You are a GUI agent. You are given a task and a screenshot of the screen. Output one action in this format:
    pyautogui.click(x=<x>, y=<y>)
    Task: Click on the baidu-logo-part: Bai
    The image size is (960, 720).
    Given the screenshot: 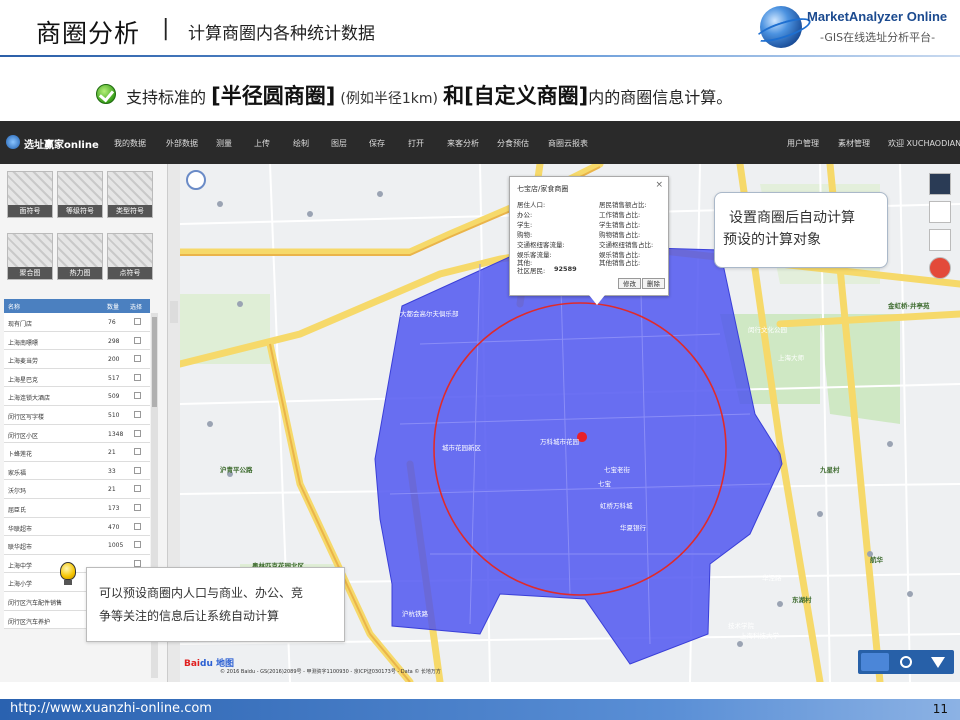 What is the action you would take?
    pyautogui.click(x=192, y=664)
    